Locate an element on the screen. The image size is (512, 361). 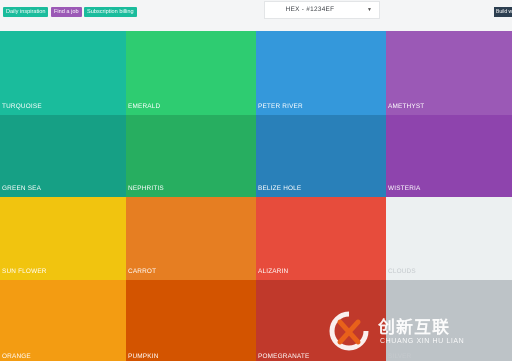
color-name: CLOUDS is located at coordinates (402, 271).